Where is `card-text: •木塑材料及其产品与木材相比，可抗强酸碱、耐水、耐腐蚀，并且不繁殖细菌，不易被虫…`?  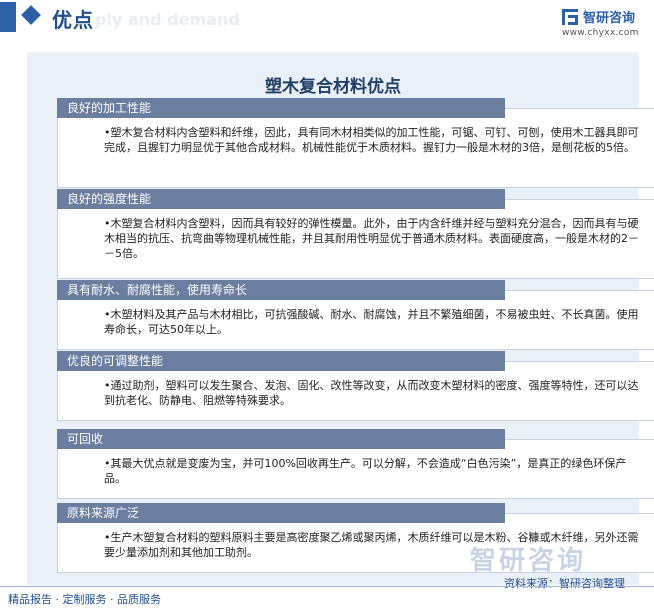
card-text: •木塑材料及其产品与木材相比，可抗强酸碱、耐水、耐腐蚀，并且不繁殖细菌，不易被虫… is located at coordinates (371, 322).